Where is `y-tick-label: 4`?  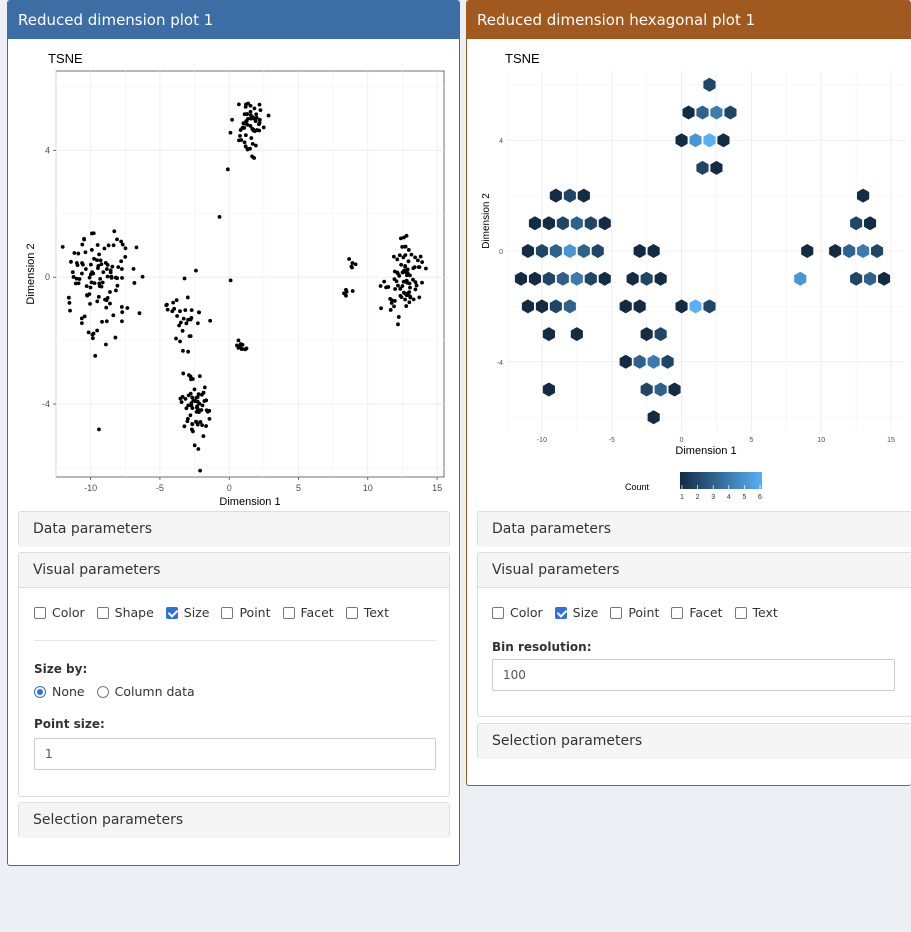
y-tick-label: 4 is located at coordinates (47, 150).